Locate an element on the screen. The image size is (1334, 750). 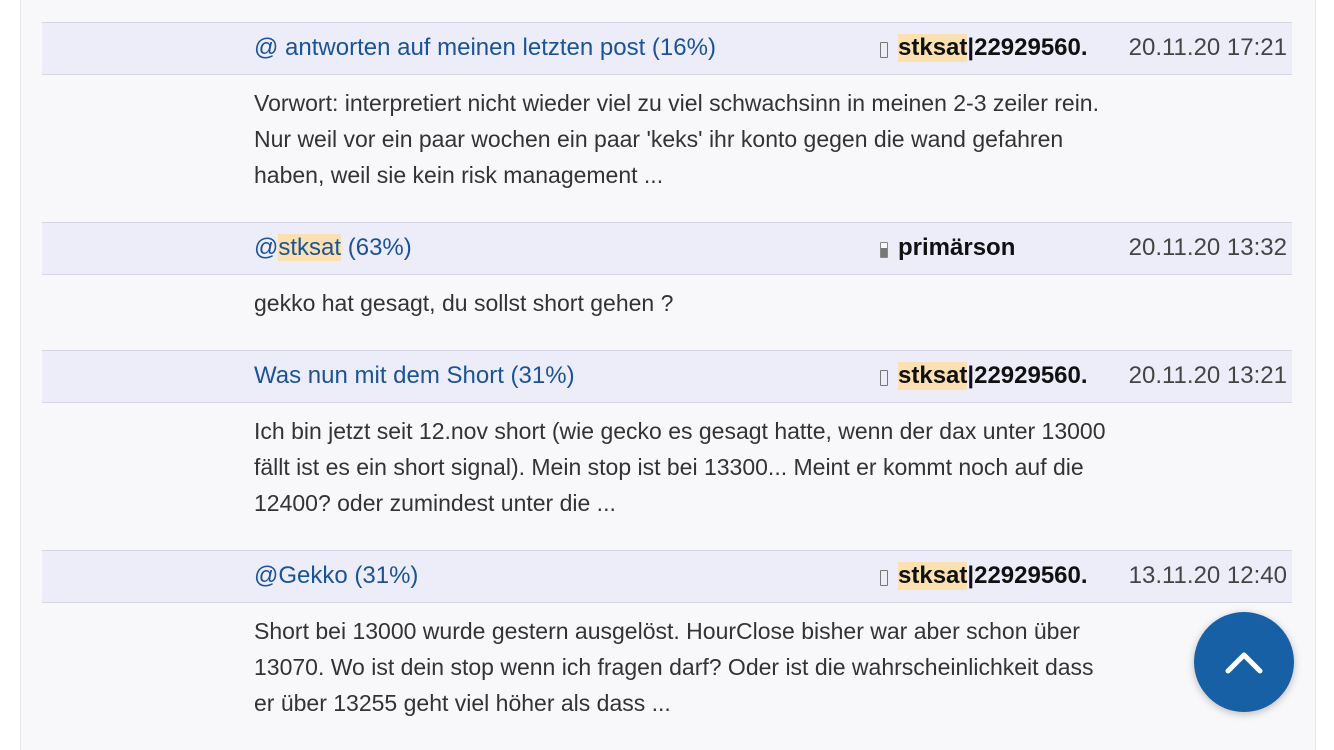
post-title-prefix: @ is located at coordinates (266, 247).